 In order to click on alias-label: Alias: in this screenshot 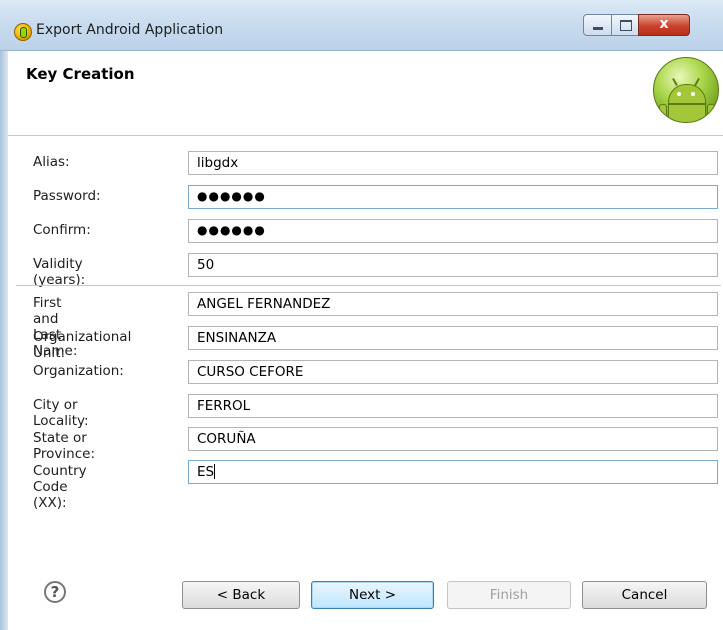, I will do `click(51, 162)`.